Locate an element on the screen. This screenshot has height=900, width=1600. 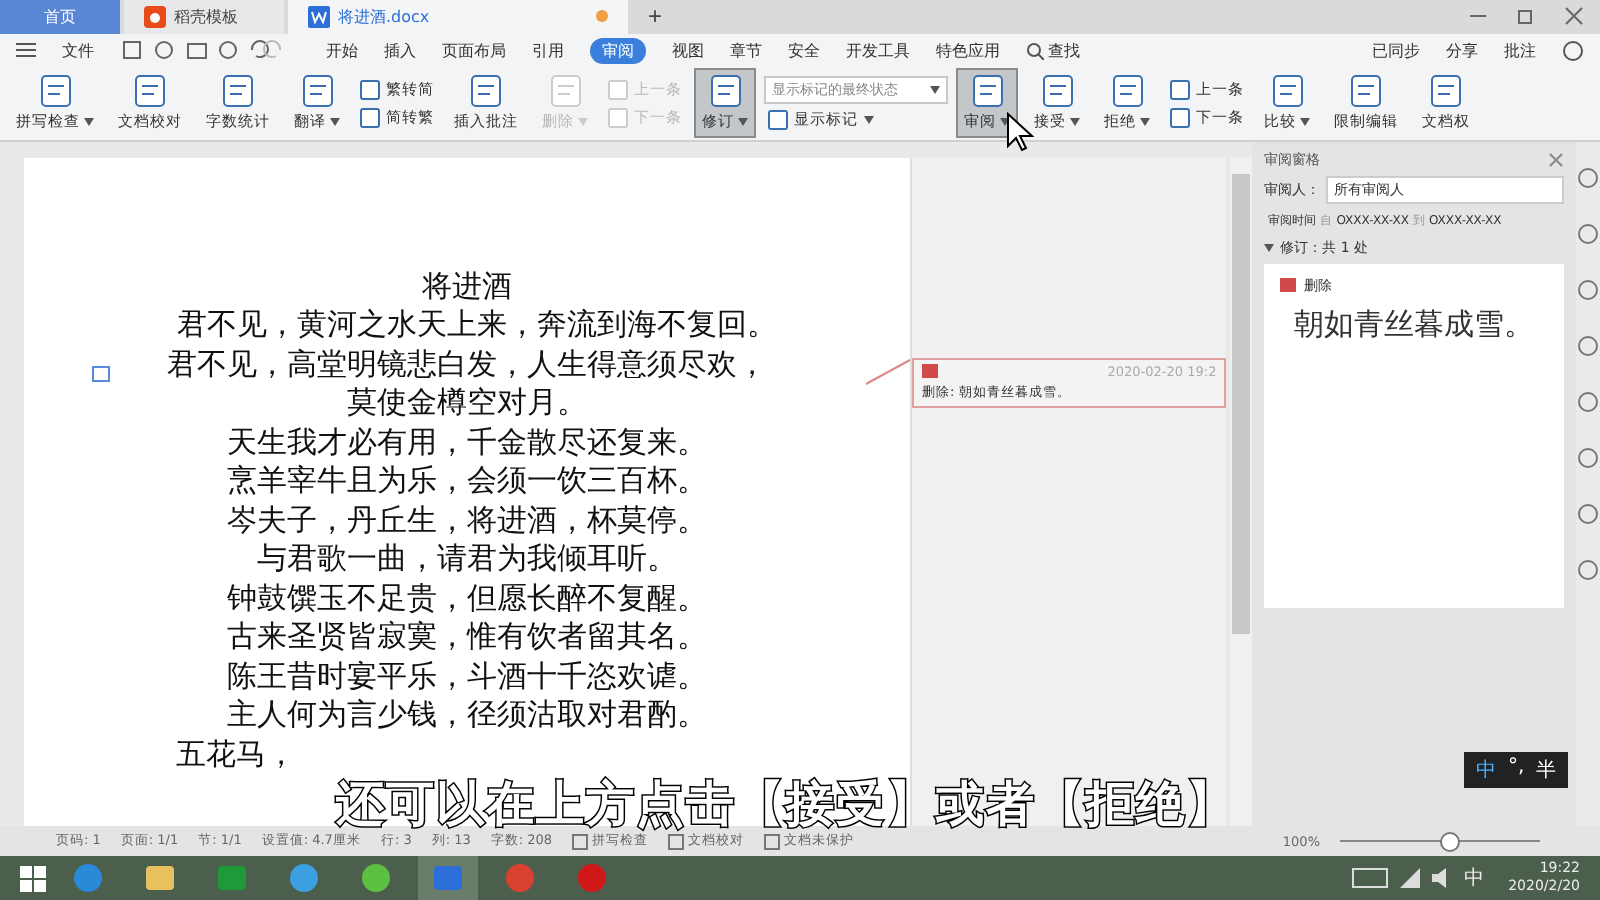
poem-line: 君不见，黄河之水天上来，奔流到海不复回。 is located at coordinates (477, 326).